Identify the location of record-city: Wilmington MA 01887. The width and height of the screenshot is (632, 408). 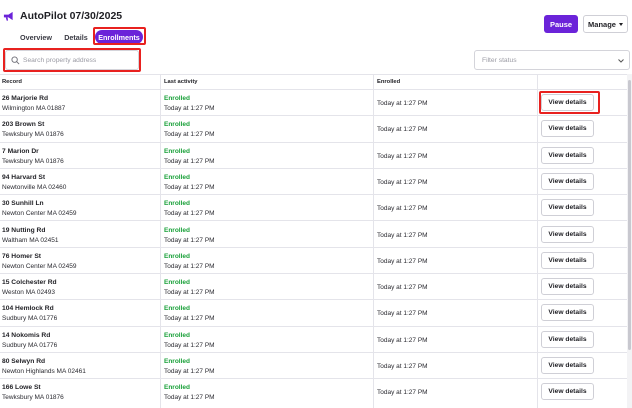
(34, 108).